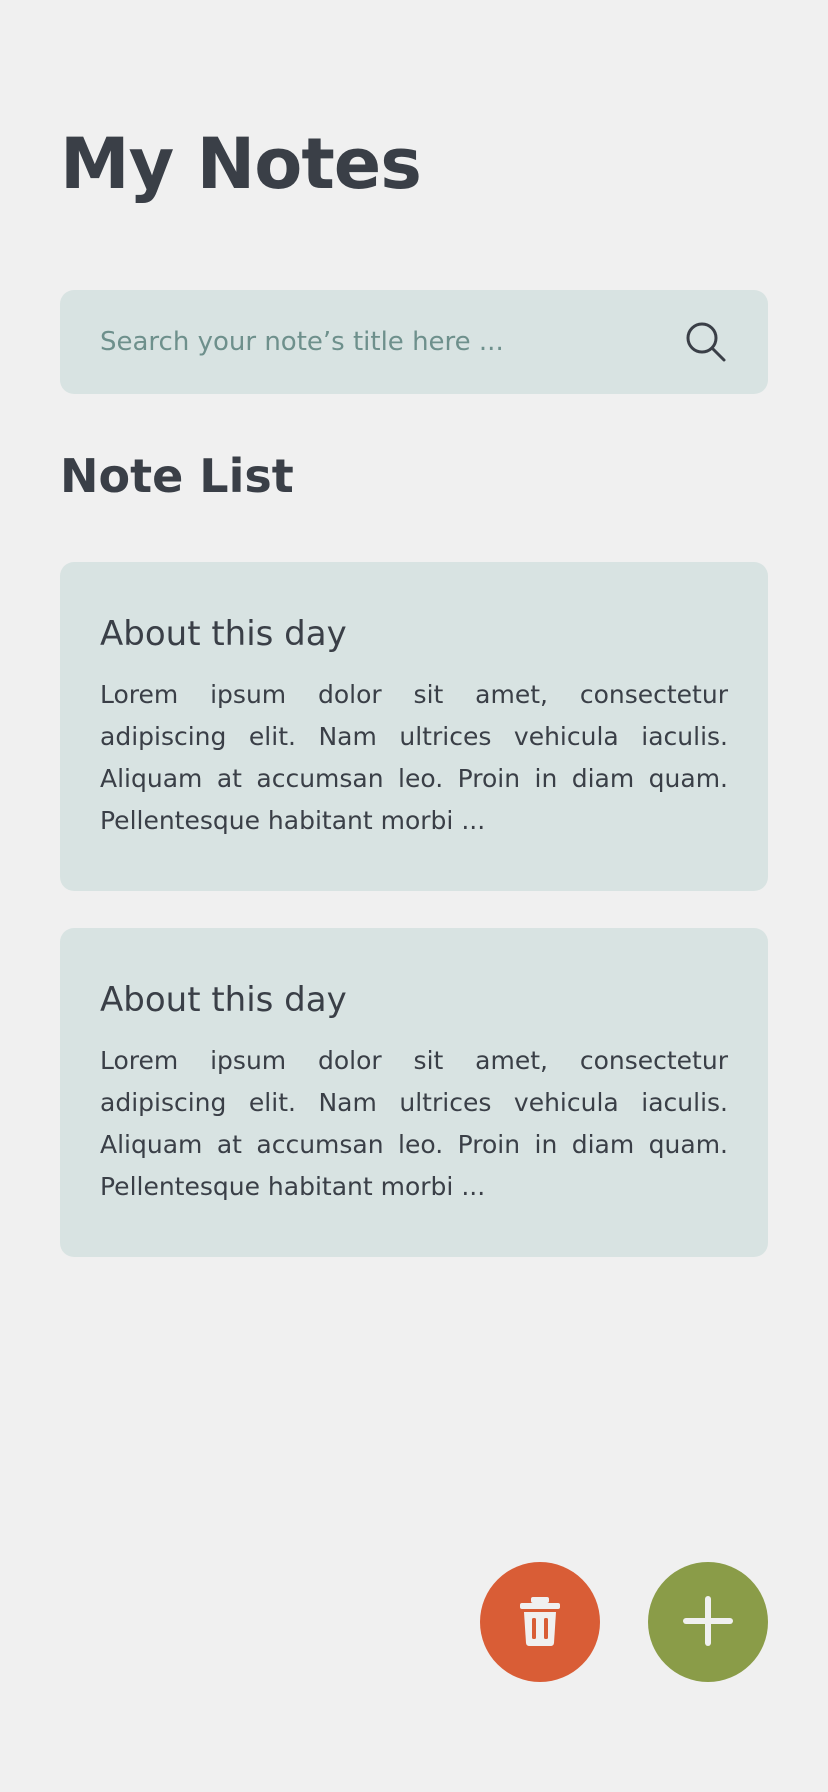 This screenshot has height=1792, width=828. What do you see at coordinates (392, 342) in the screenshot?
I see `search-input` at bounding box center [392, 342].